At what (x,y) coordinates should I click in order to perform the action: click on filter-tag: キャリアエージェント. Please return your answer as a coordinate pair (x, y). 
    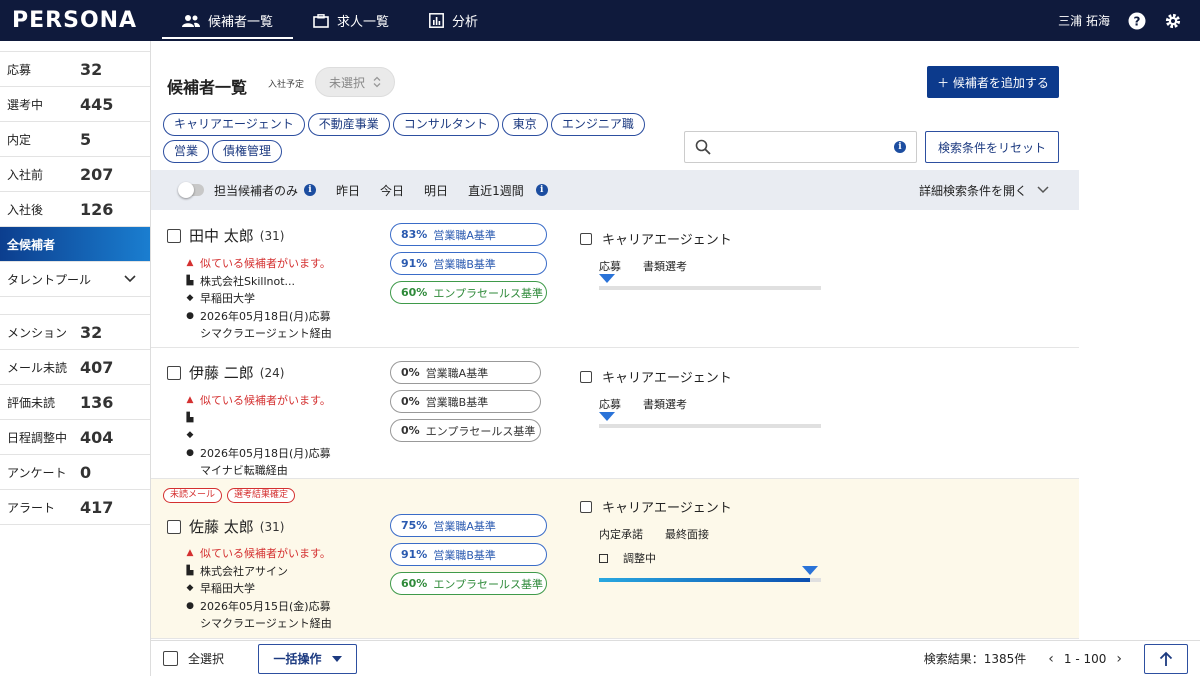
    Looking at the image, I should click on (234, 124).